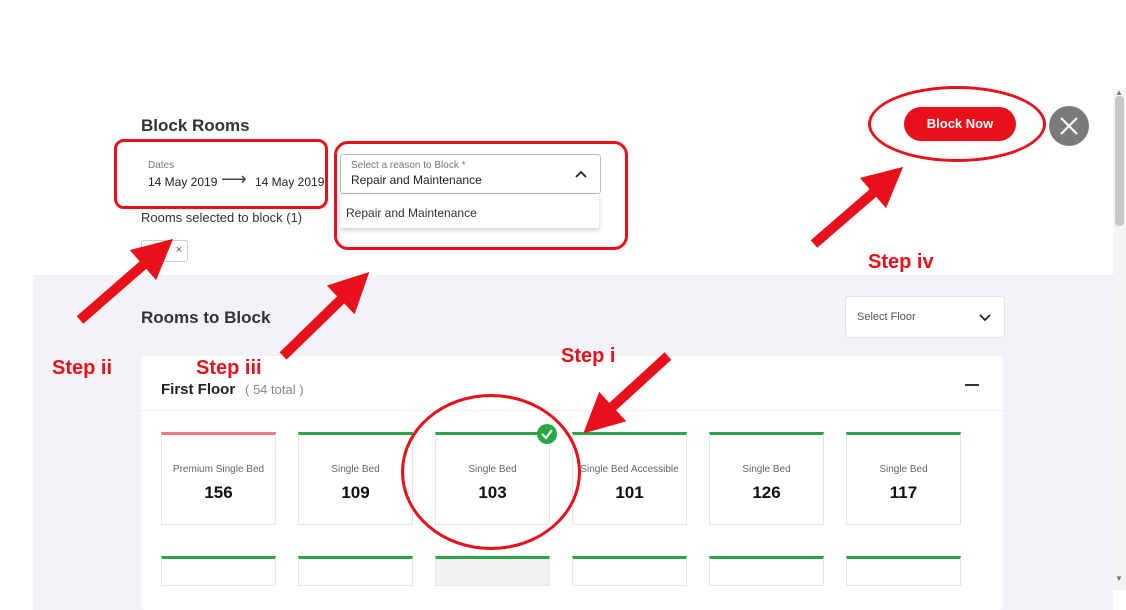  What do you see at coordinates (857, 207) in the screenshot?
I see `annotation-arrow-step-iv` at bounding box center [857, 207].